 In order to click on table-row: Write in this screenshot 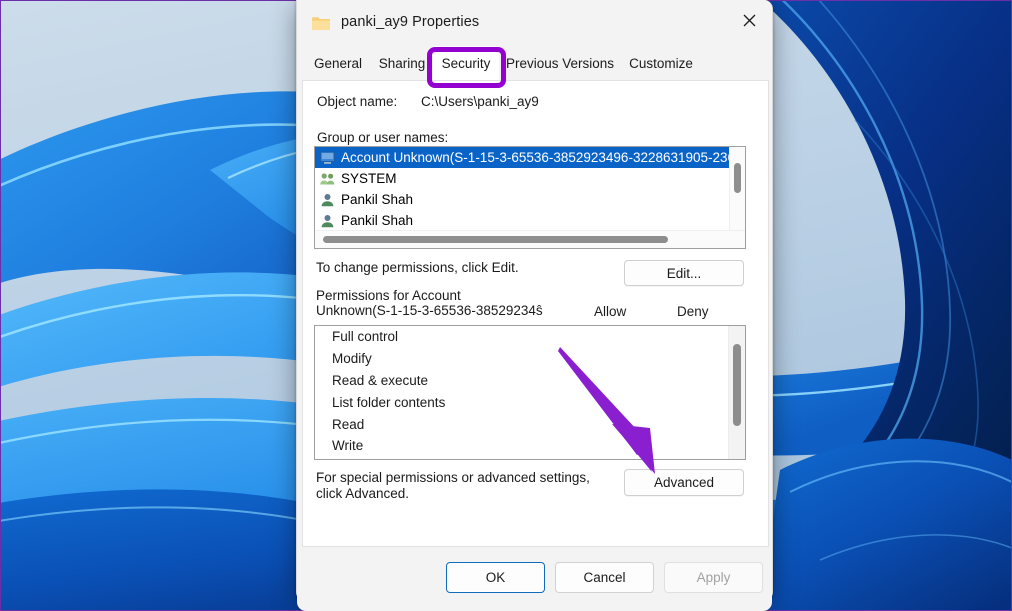, I will do `click(530, 446)`.